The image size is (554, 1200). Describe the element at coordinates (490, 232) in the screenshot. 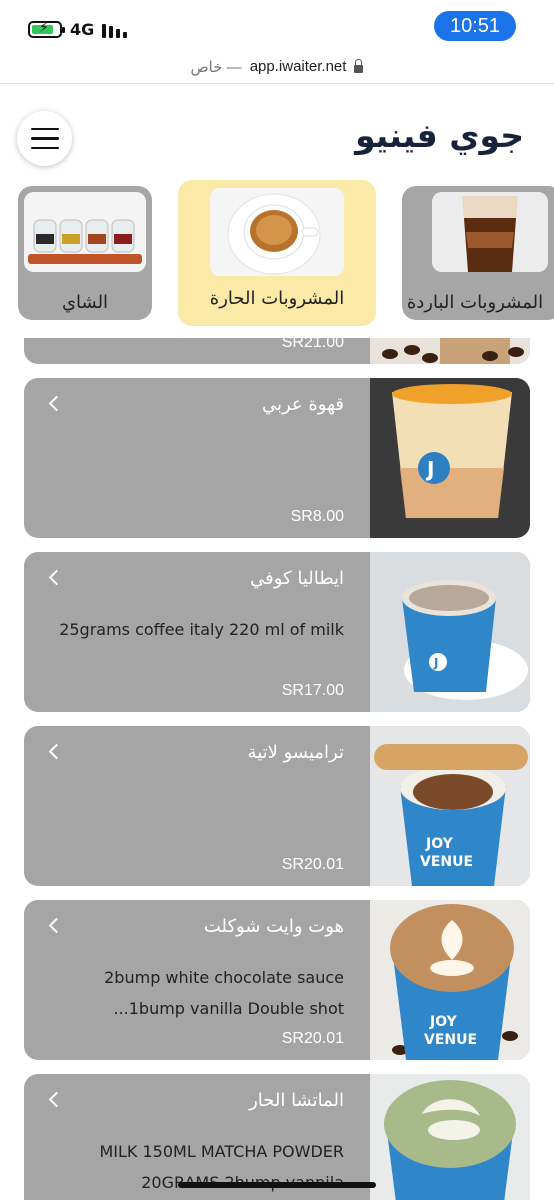

I see `iced-coffee-photo` at that location.